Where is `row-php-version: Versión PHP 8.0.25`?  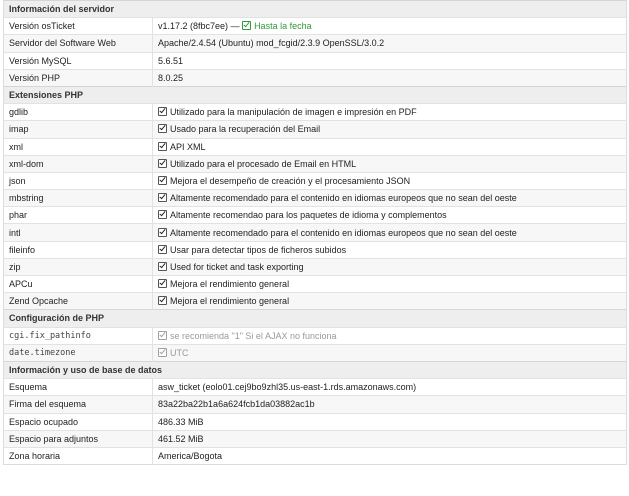
row-php-version: Versión PHP 8.0.25 is located at coordinates (315, 77).